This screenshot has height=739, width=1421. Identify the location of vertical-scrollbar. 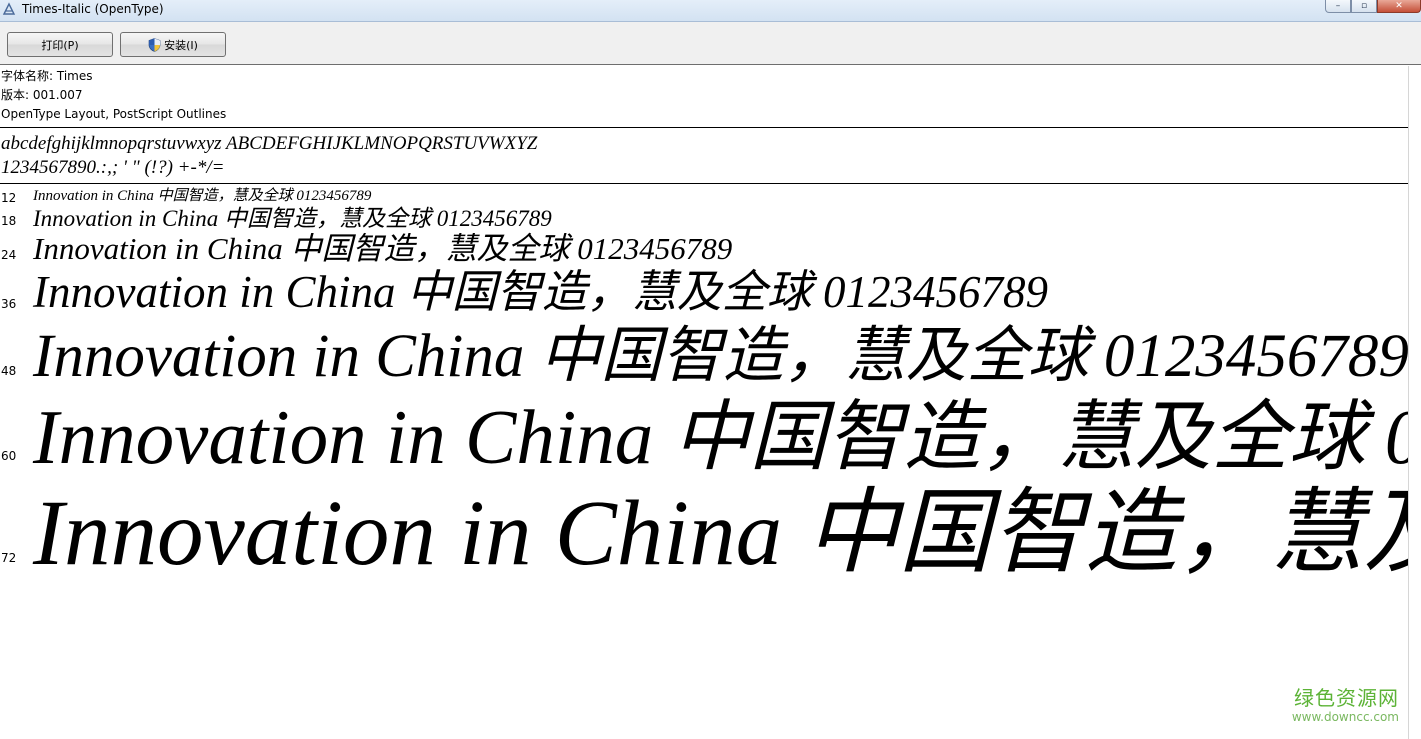
(1414, 402).